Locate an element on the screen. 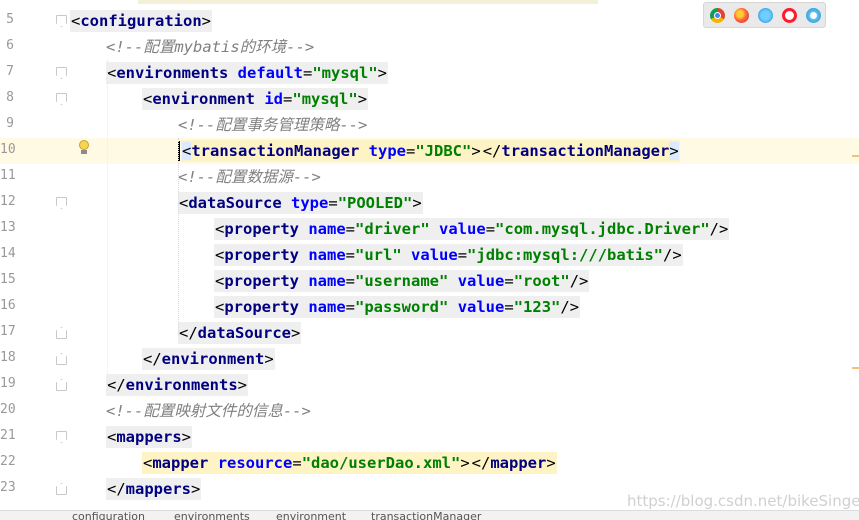 This screenshot has width=859, height=520. breadcrumb-item: configuration is located at coordinates (108, 515).